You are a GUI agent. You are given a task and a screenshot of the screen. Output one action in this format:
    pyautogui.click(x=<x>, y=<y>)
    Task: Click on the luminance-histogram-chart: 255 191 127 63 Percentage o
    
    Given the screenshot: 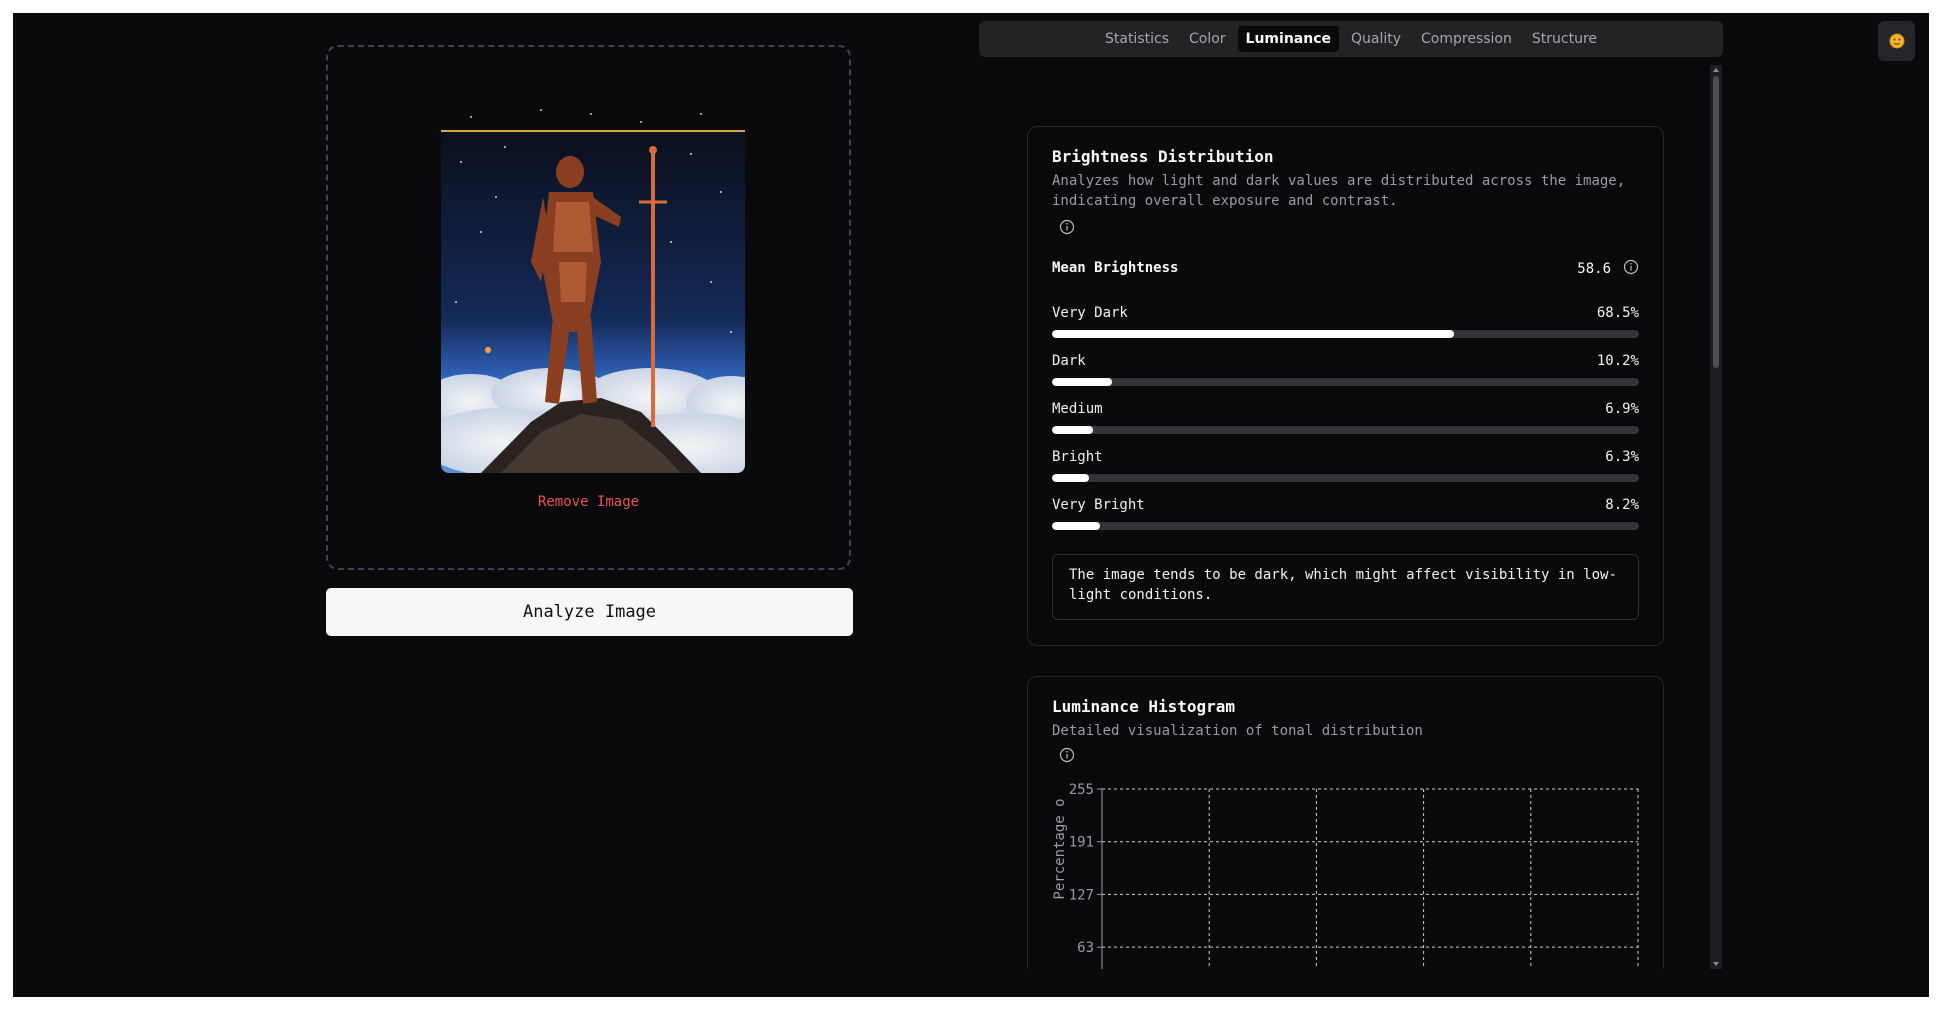 What is the action you would take?
    pyautogui.click(x=1345, y=876)
    